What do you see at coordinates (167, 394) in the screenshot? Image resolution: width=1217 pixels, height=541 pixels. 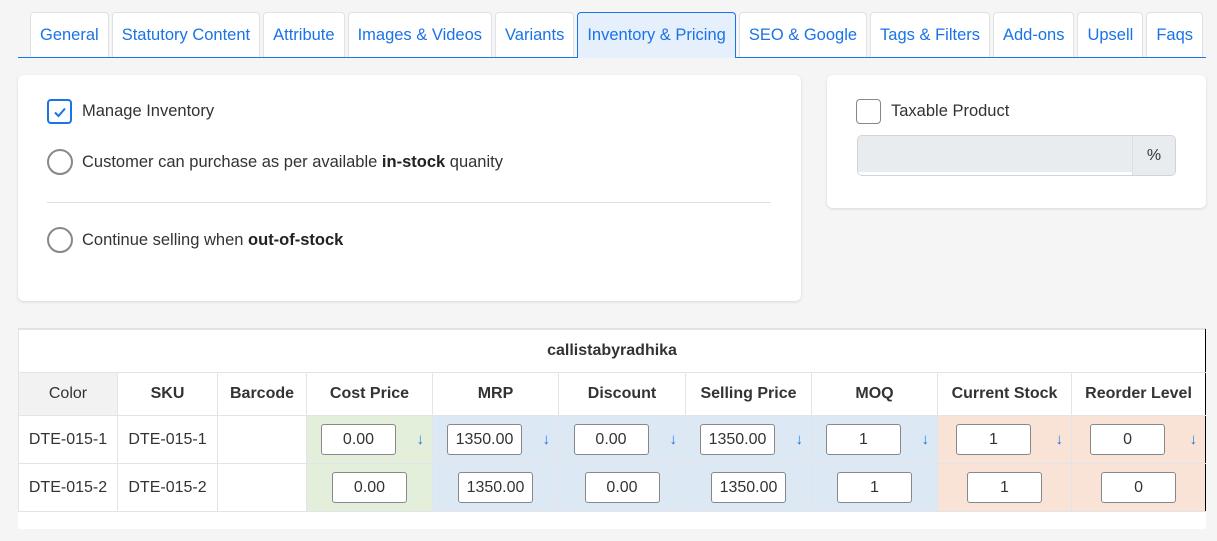 I see `col-sku: SKU` at bounding box center [167, 394].